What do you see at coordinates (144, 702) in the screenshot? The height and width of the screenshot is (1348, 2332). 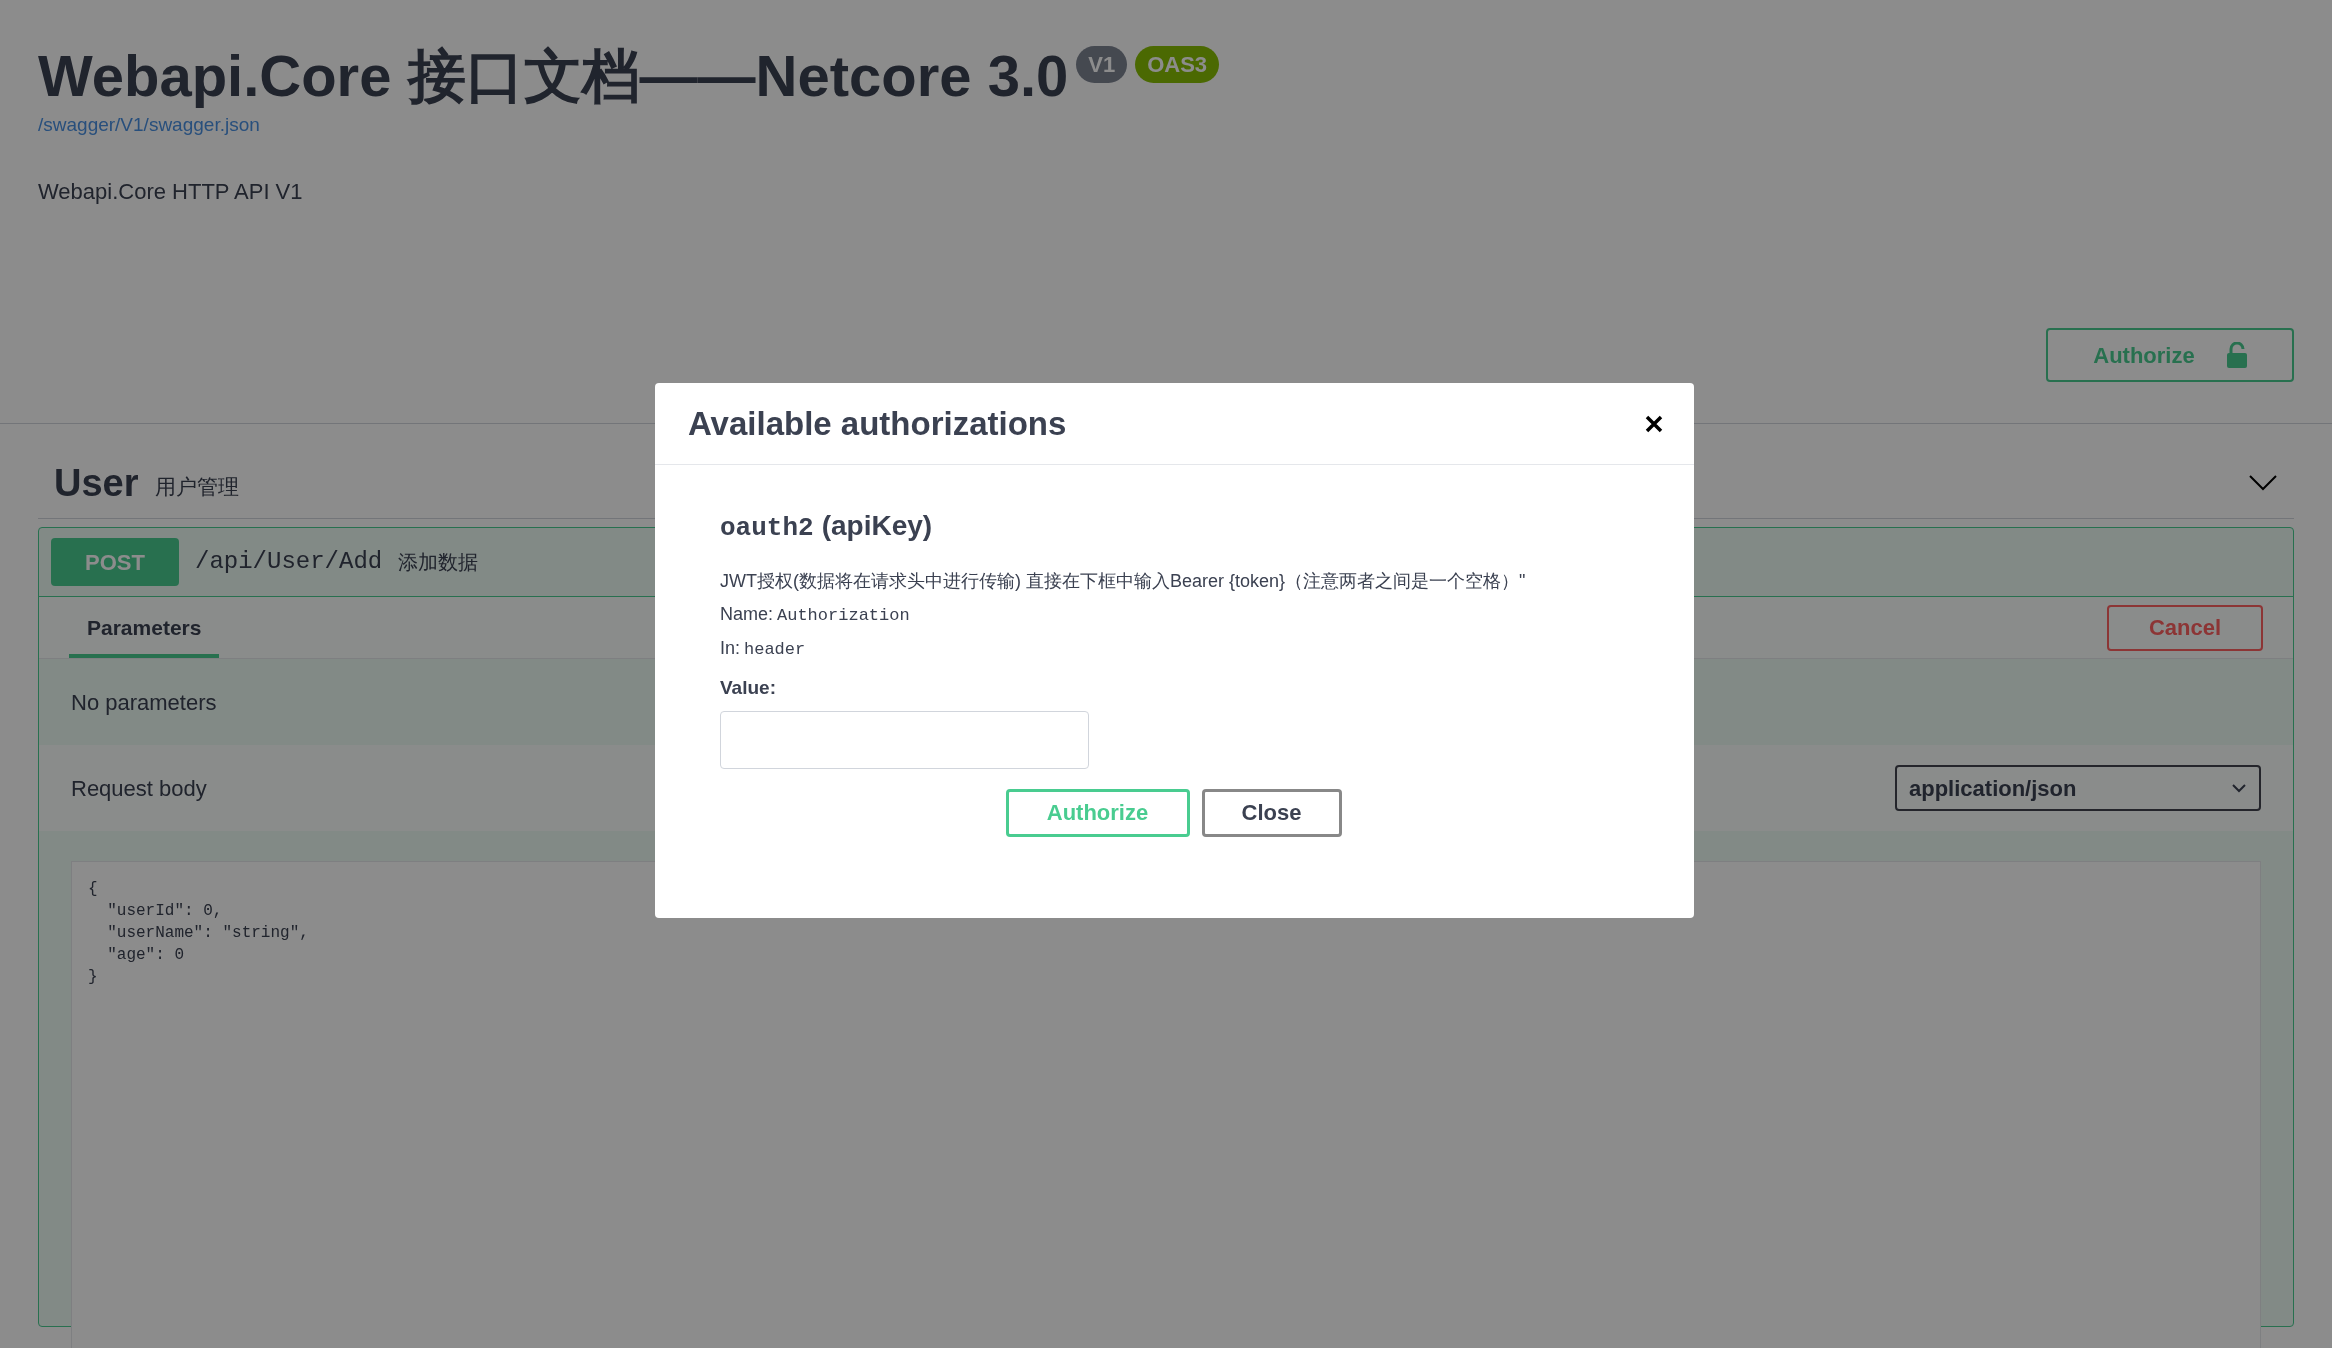 I see `no-parameters-text: No parameters` at bounding box center [144, 702].